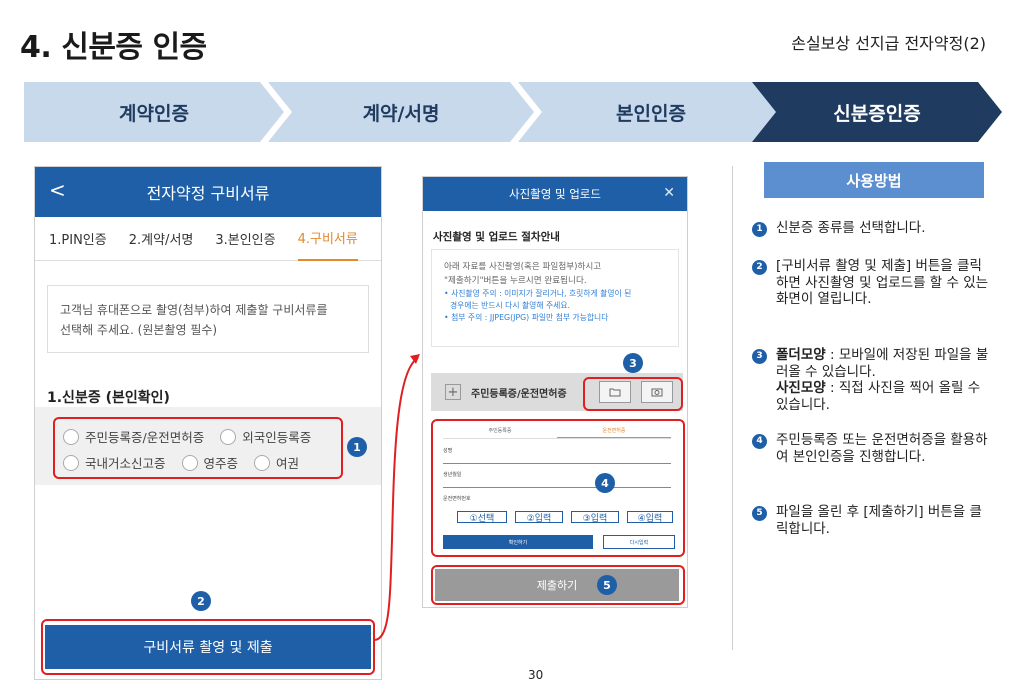 The height and width of the screenshot is (693, 1014). What do you see at coordinates (536, 675) in the screenshot?
I see `page-number: 30` at bounding box center [536, 675].